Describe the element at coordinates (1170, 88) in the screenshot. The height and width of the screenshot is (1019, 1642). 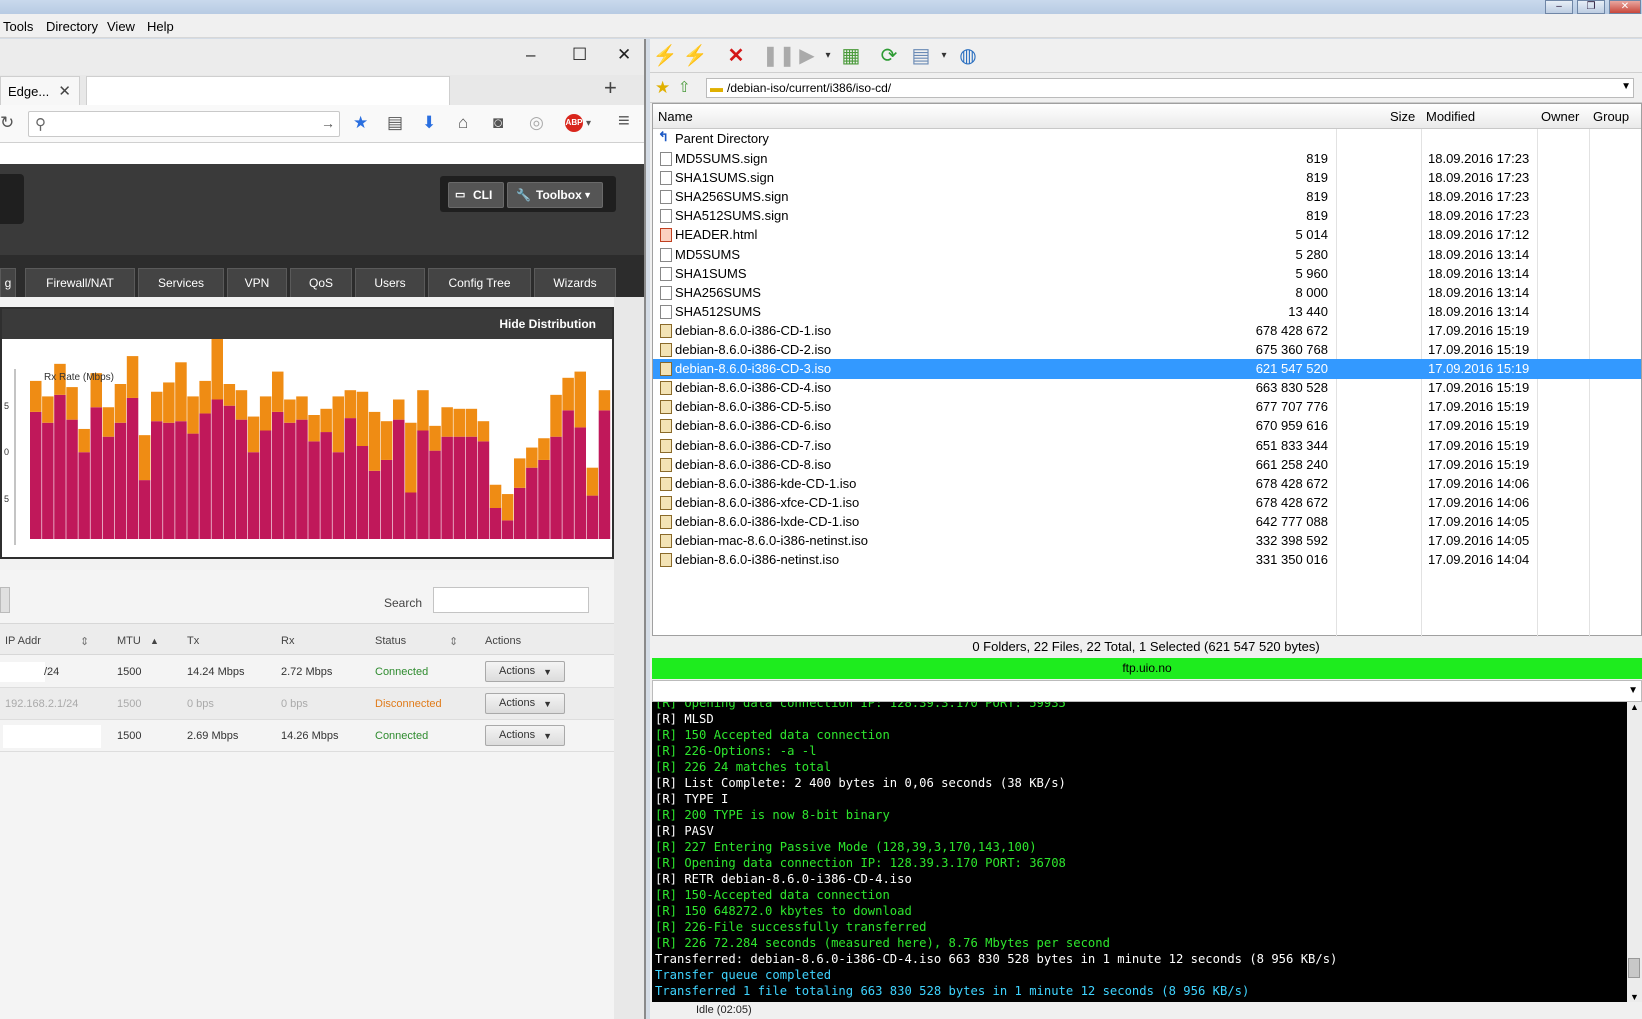
I see `path-input: ▬ /debian-iso/current/i386/iso-cd/ ▼` at that location.